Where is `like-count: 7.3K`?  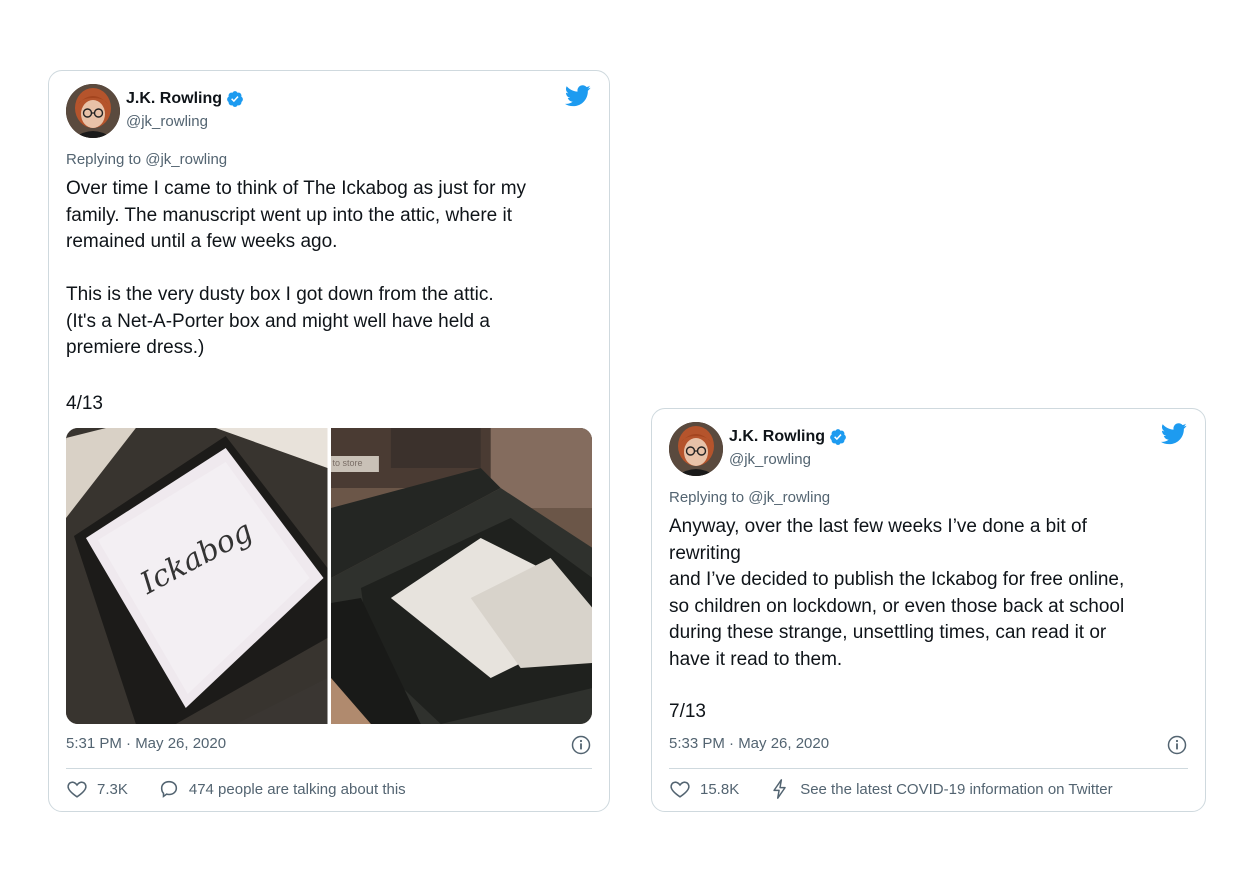
like-count: 7.3K is located at coordinates (112, 789).